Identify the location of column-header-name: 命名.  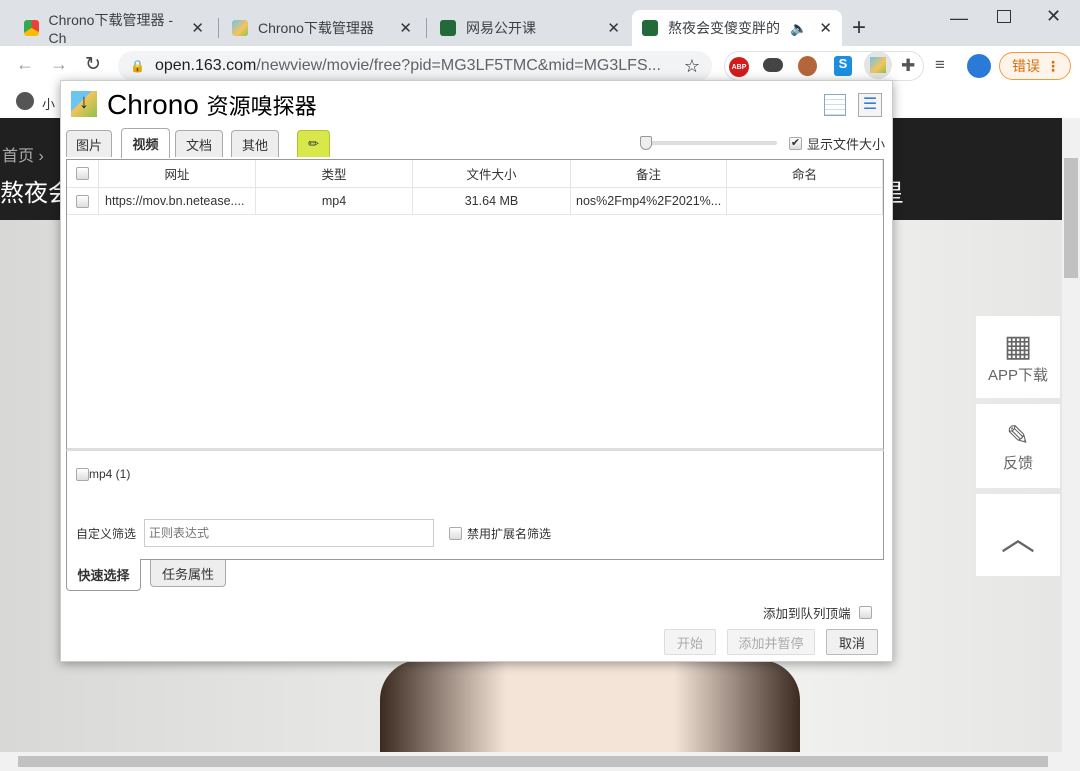
(805, 173).